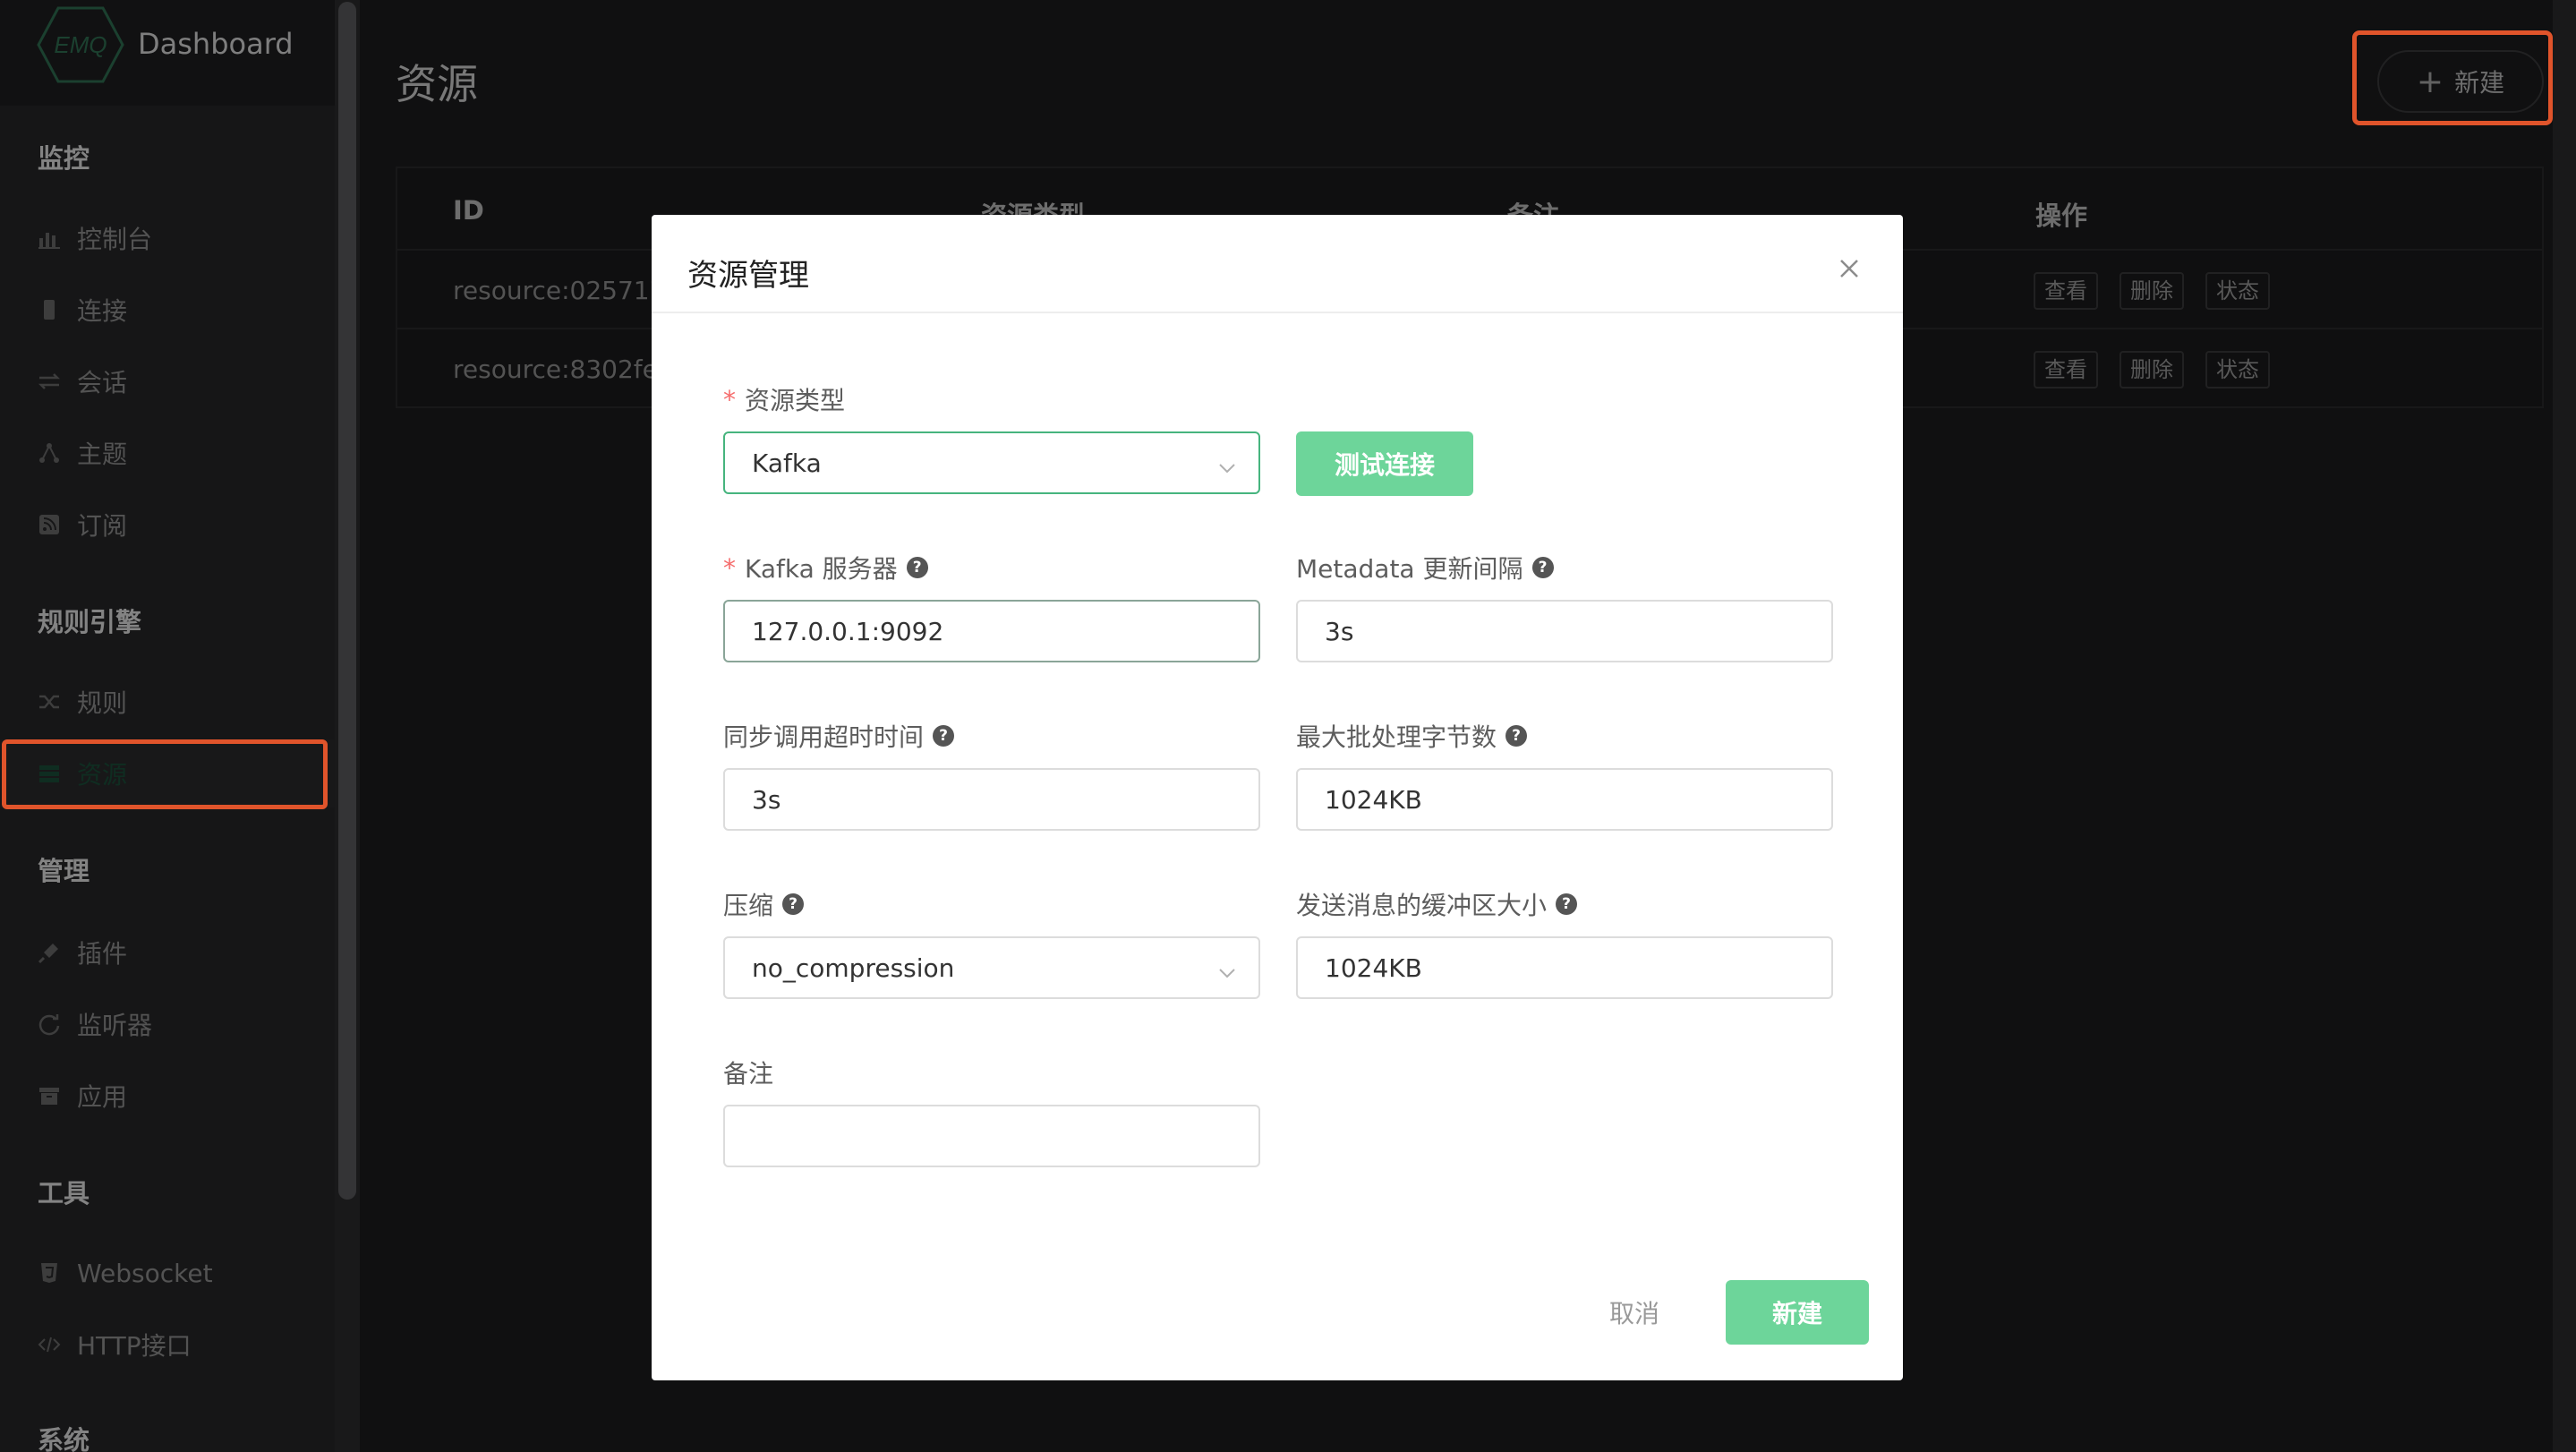 This screenshot has width=2576, height=1452. What do you see at coordinates (1564, 967) in the screenshot?
I see `send-buffer-input: 1024KB` at bounding box center [1564, 967].